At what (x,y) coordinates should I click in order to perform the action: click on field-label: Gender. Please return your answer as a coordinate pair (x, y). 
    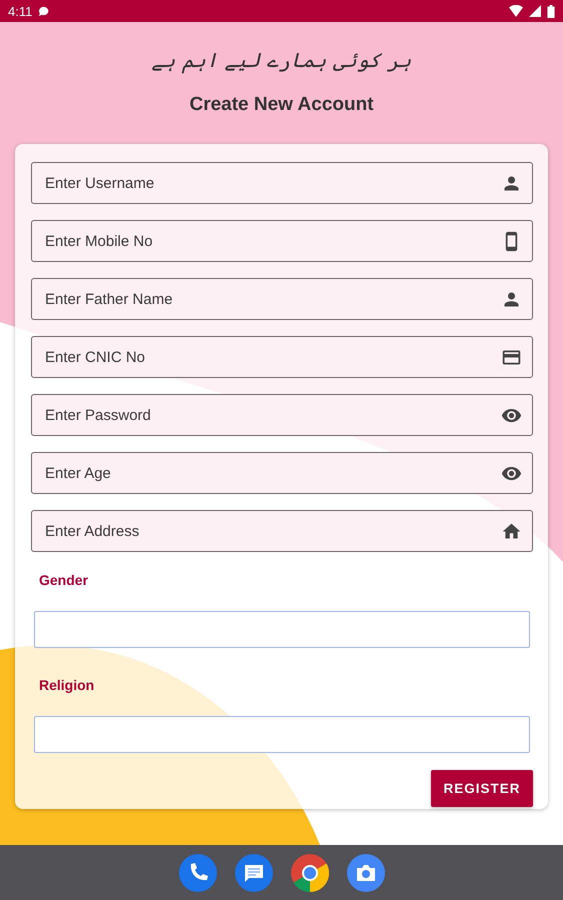
    Looking at the image, I should click on (63, 580).